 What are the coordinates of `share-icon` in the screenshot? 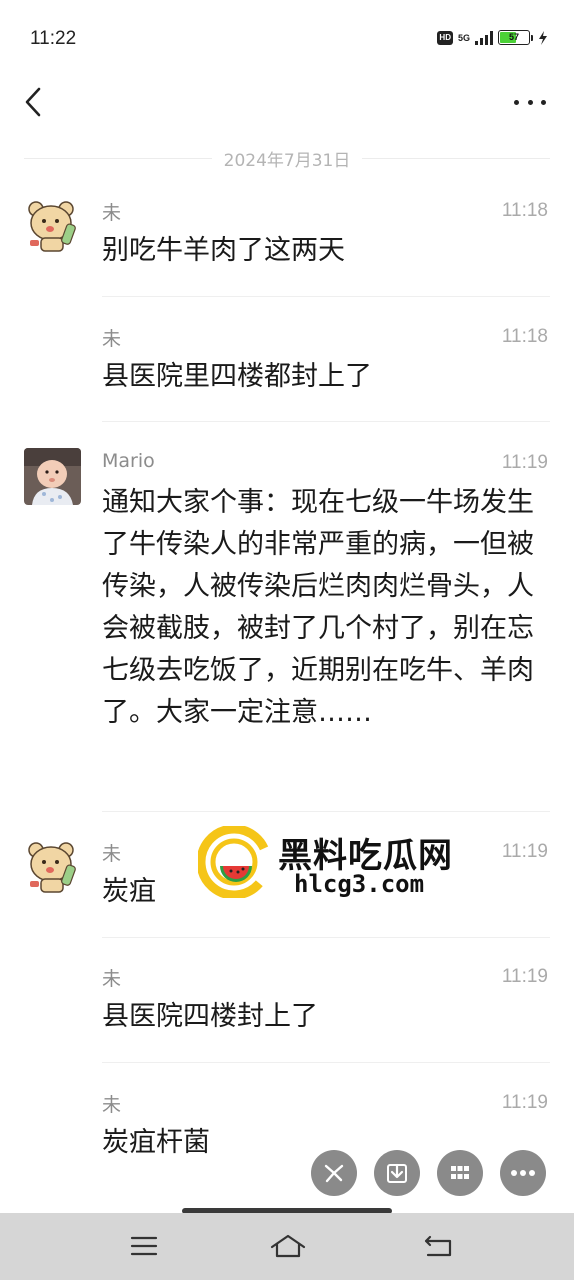 It's located at (334, 1173).